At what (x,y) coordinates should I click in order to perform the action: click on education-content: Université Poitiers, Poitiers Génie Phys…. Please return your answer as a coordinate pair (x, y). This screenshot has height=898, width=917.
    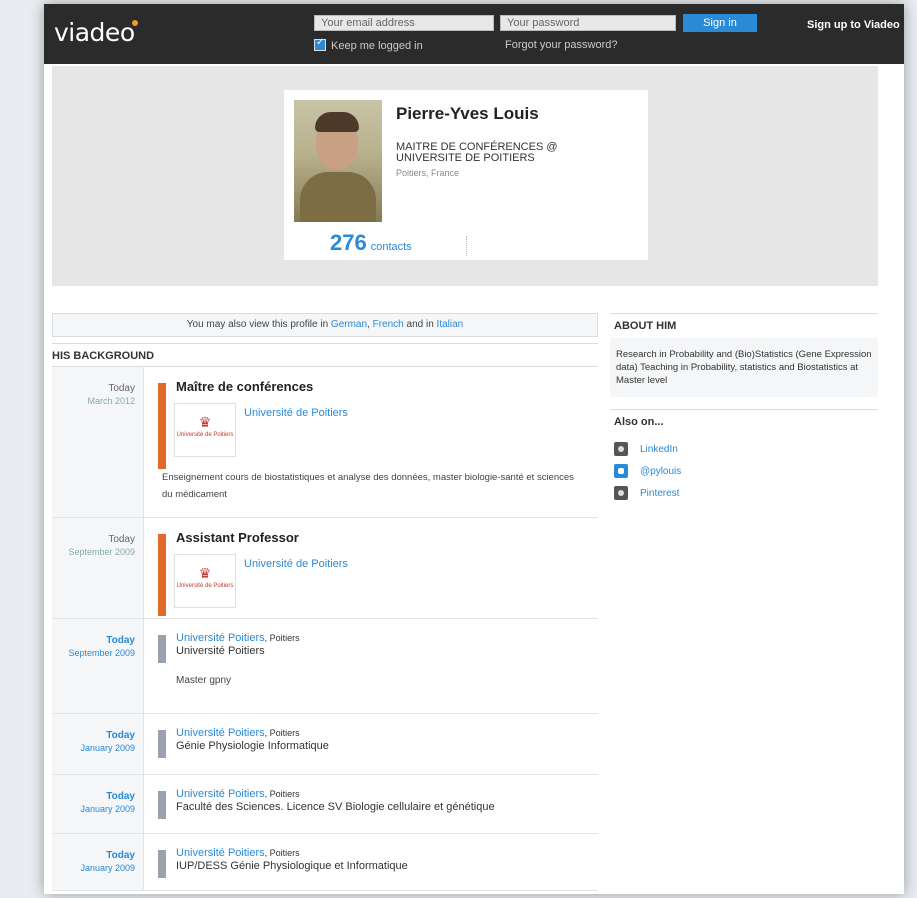
    Looking at the image, I should click on (371, 744).